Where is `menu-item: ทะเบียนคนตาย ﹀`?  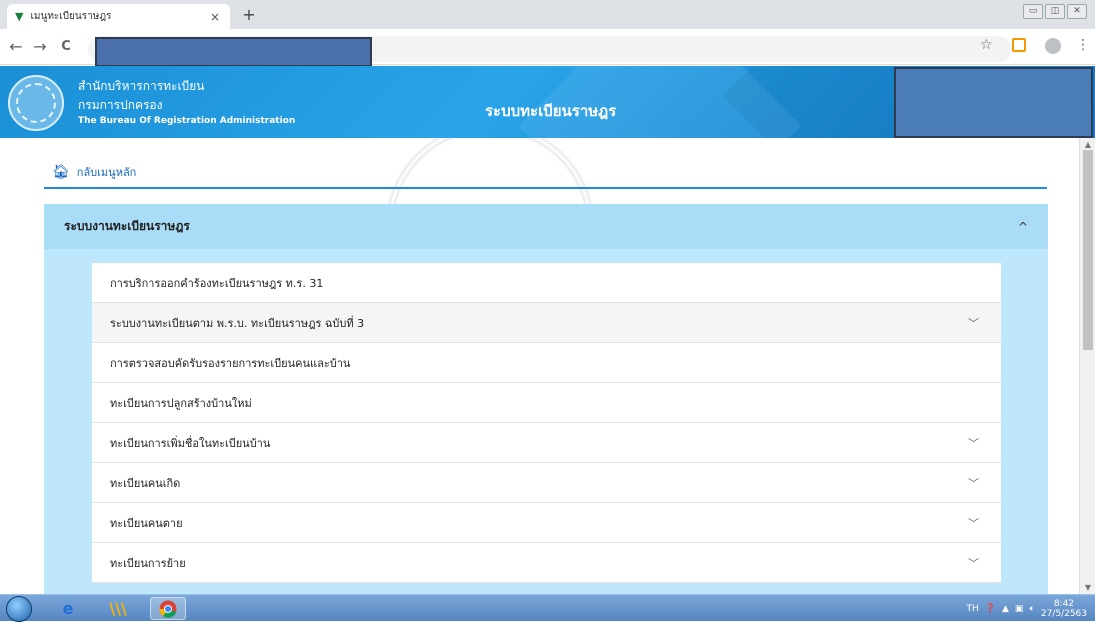
menu-item: ทะเบียนคนตาย ﹀ is located at coordinates (546, 523).